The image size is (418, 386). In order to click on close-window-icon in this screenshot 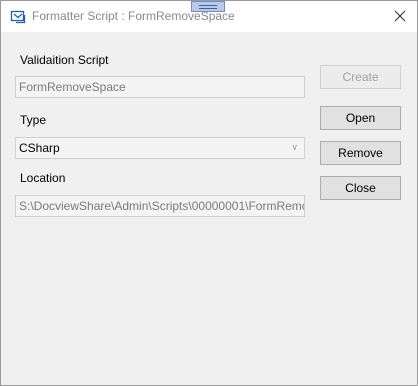, I will do `click(400, 16)`.